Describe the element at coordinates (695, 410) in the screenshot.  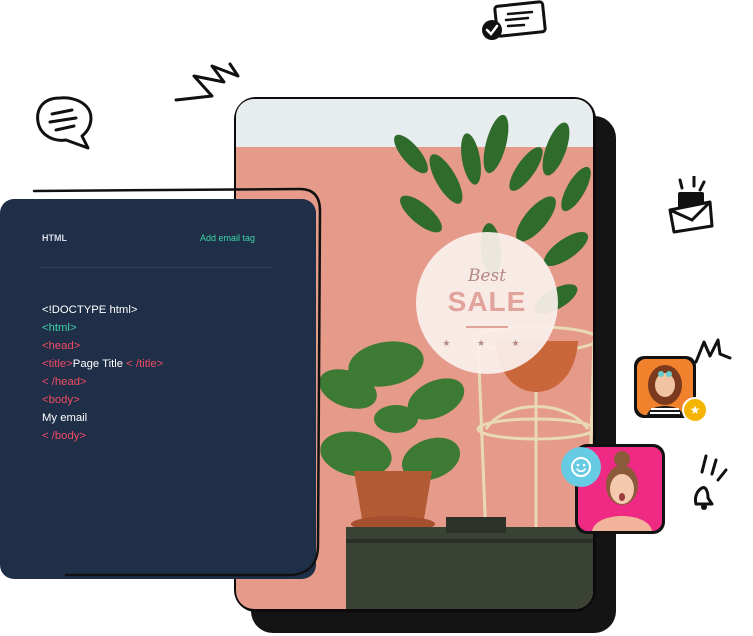
I see `star-icon: ★` at that location.